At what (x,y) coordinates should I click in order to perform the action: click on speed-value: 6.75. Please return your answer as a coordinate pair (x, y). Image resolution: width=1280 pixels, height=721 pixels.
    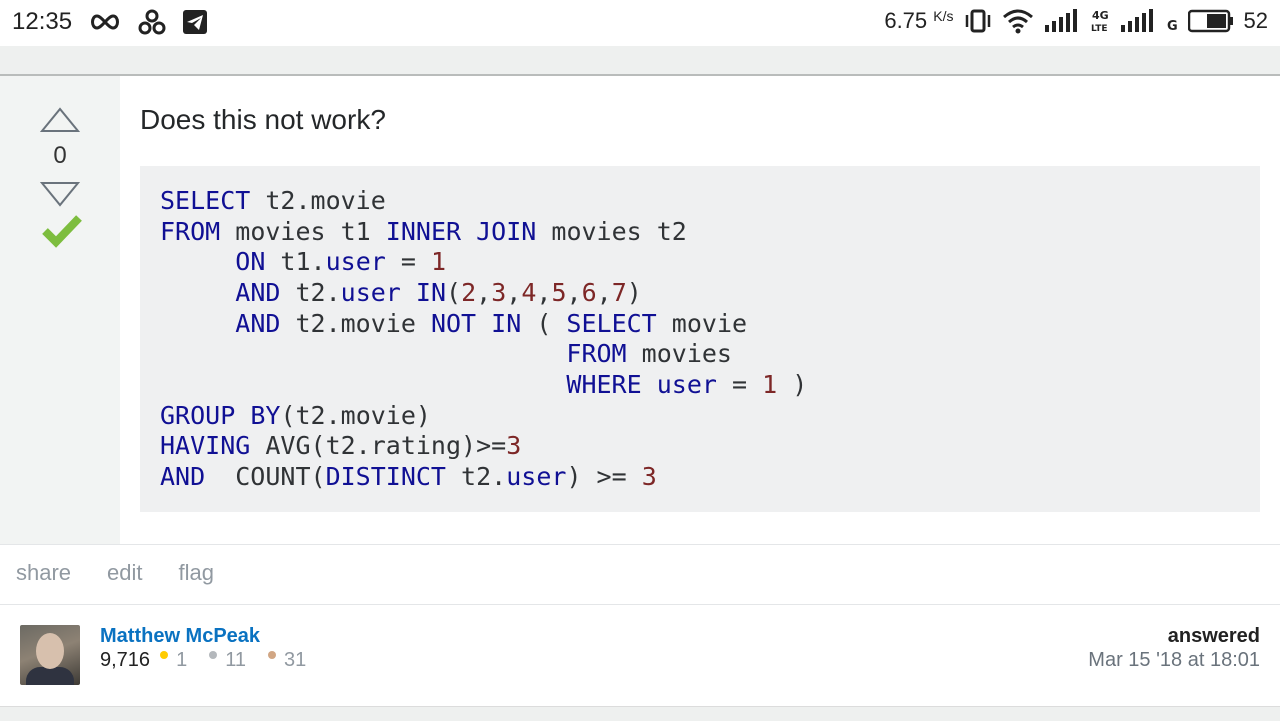
    Looking at the image, I should click on (906, 20).